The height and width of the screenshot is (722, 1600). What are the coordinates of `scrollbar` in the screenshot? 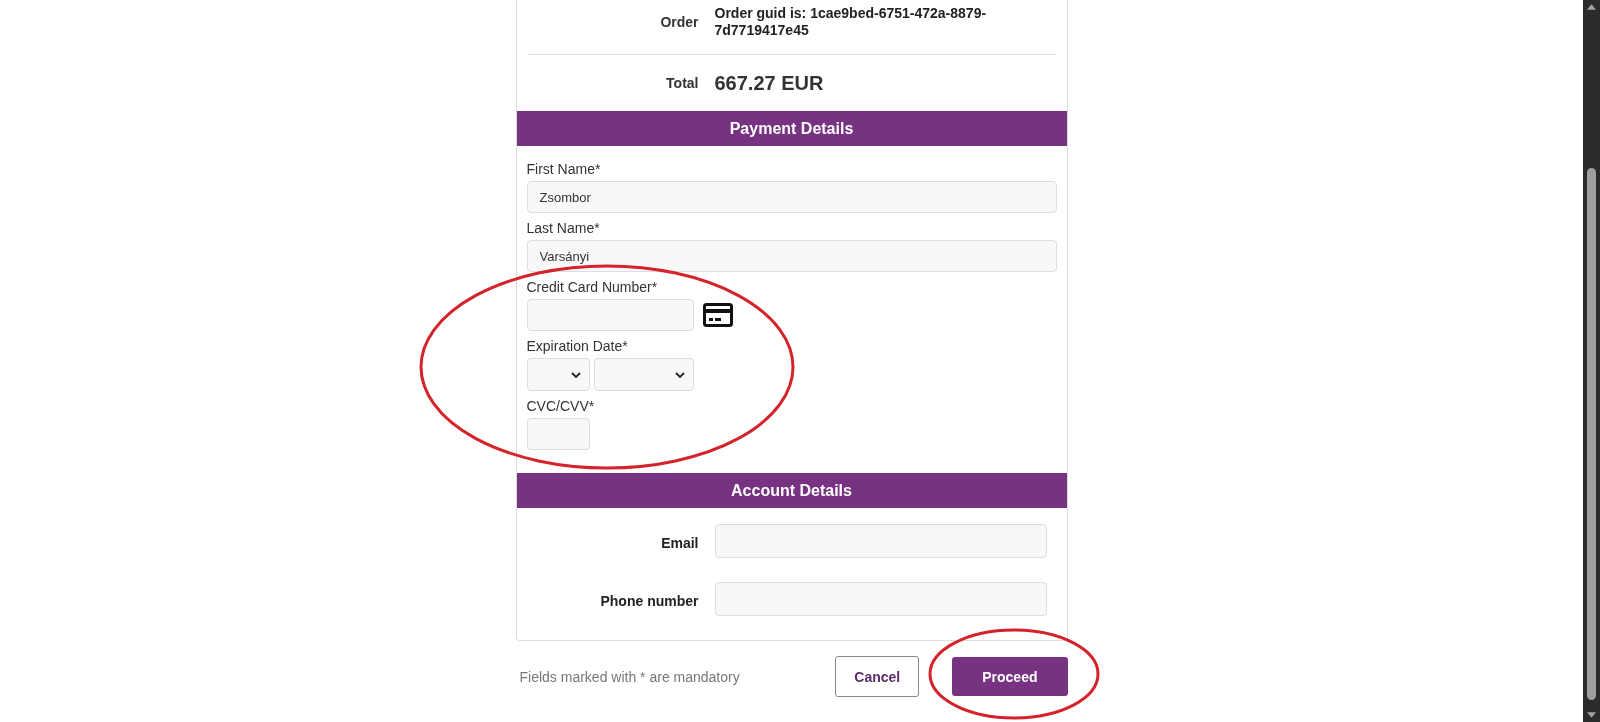 It's located at (1591, 361).